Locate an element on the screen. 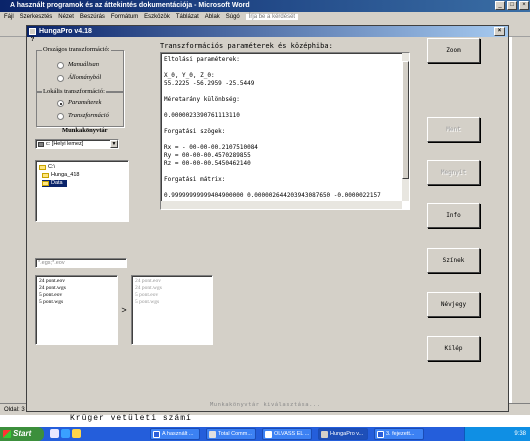 Image resolution: width=530 pixels, height=441 pixels. local-transform-group is located at coordinates (80, 109).